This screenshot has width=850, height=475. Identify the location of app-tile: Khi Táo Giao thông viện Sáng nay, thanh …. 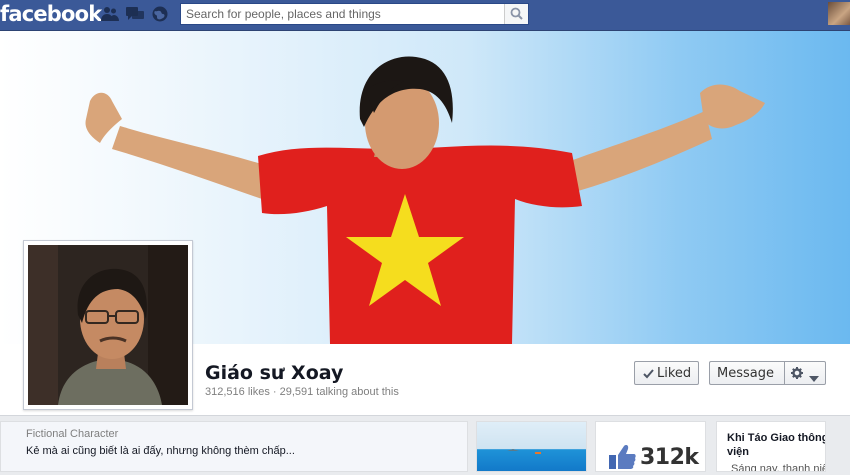
(771, 446).